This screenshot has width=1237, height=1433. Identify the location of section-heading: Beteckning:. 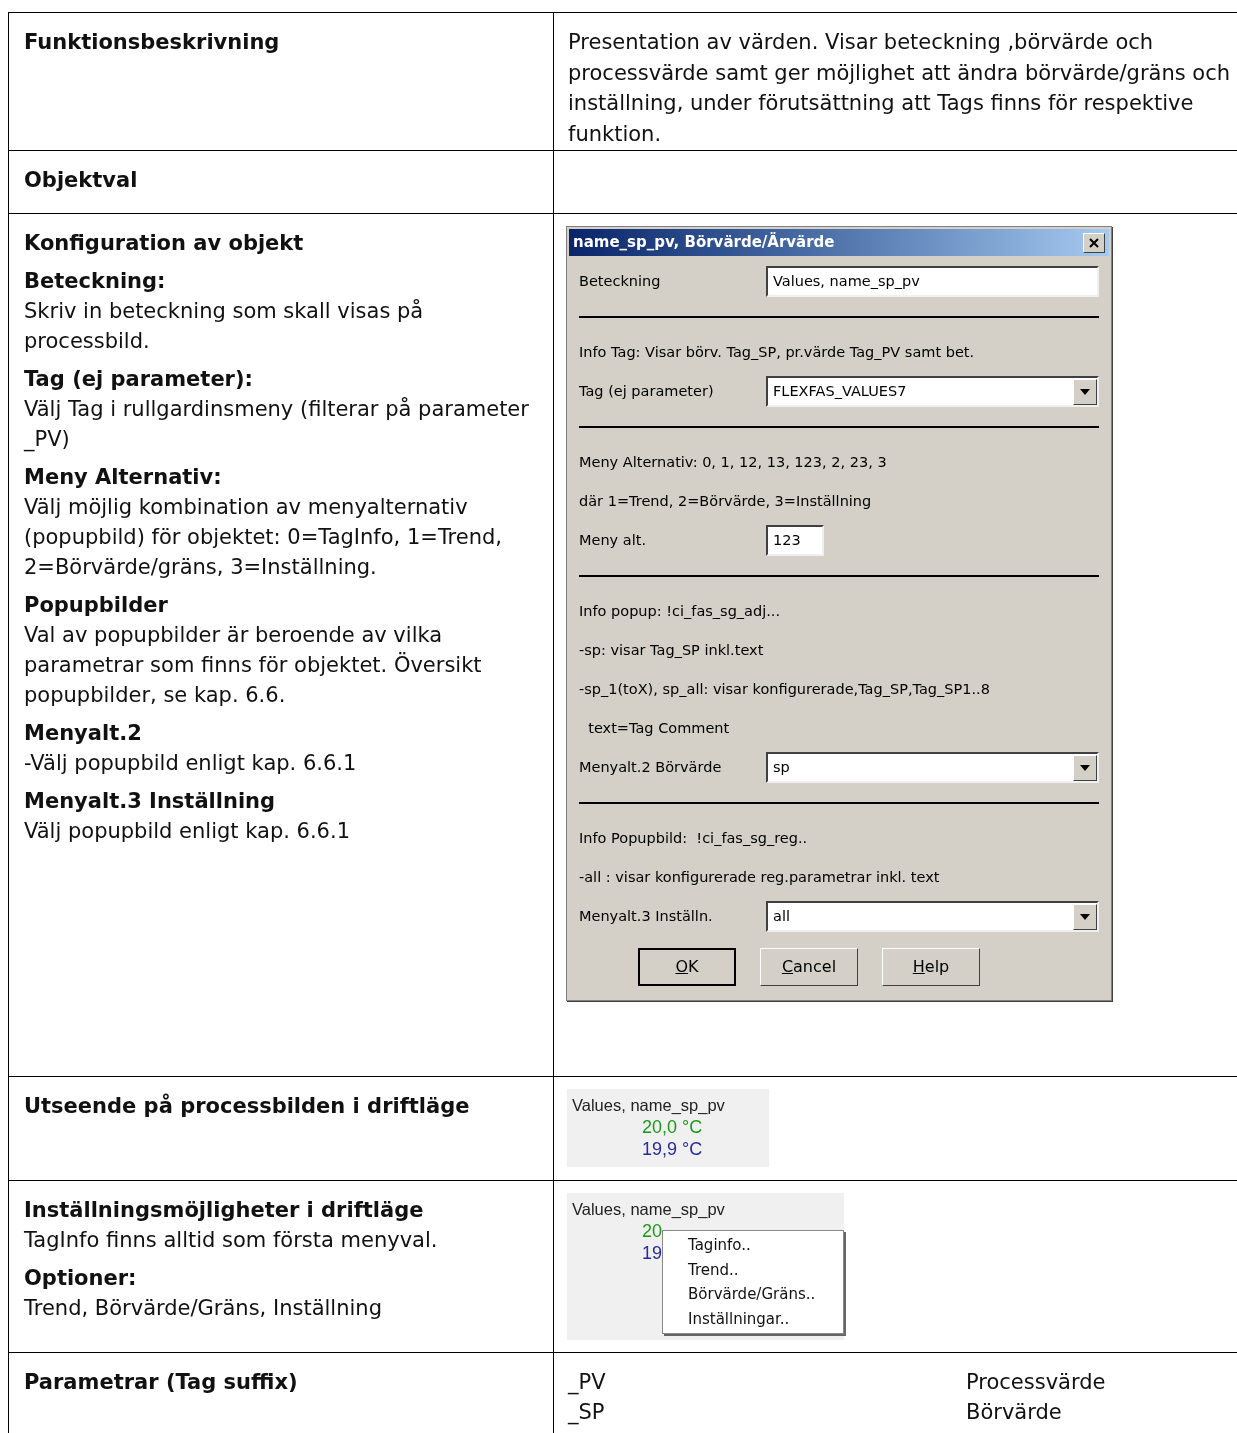
(95, 281).